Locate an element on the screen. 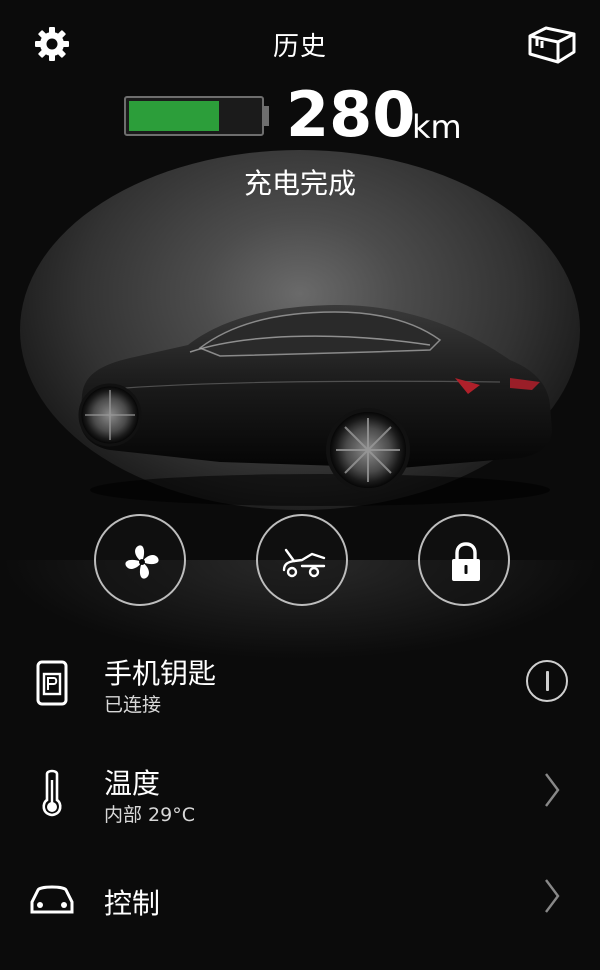 Image resolution: width=600 pixels, height=970 pixels. phone-key-title: 手机钥匙 is located at coordinates (160, 673).